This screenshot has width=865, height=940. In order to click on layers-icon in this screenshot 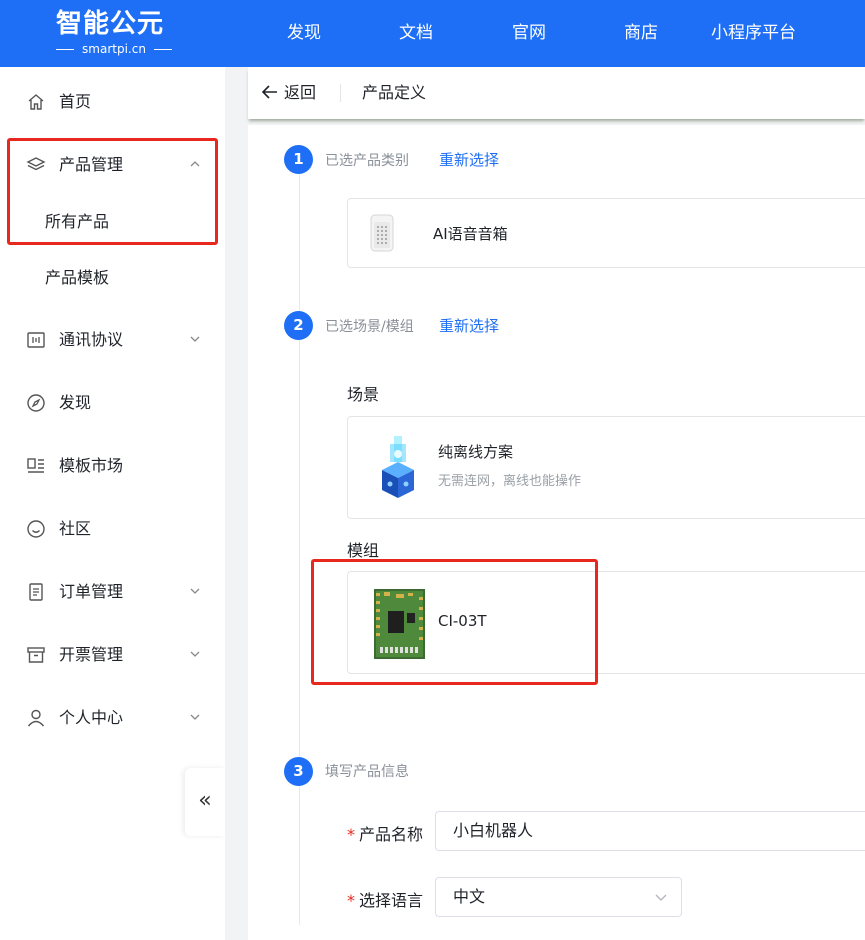, I will do `click(36, 164)`.